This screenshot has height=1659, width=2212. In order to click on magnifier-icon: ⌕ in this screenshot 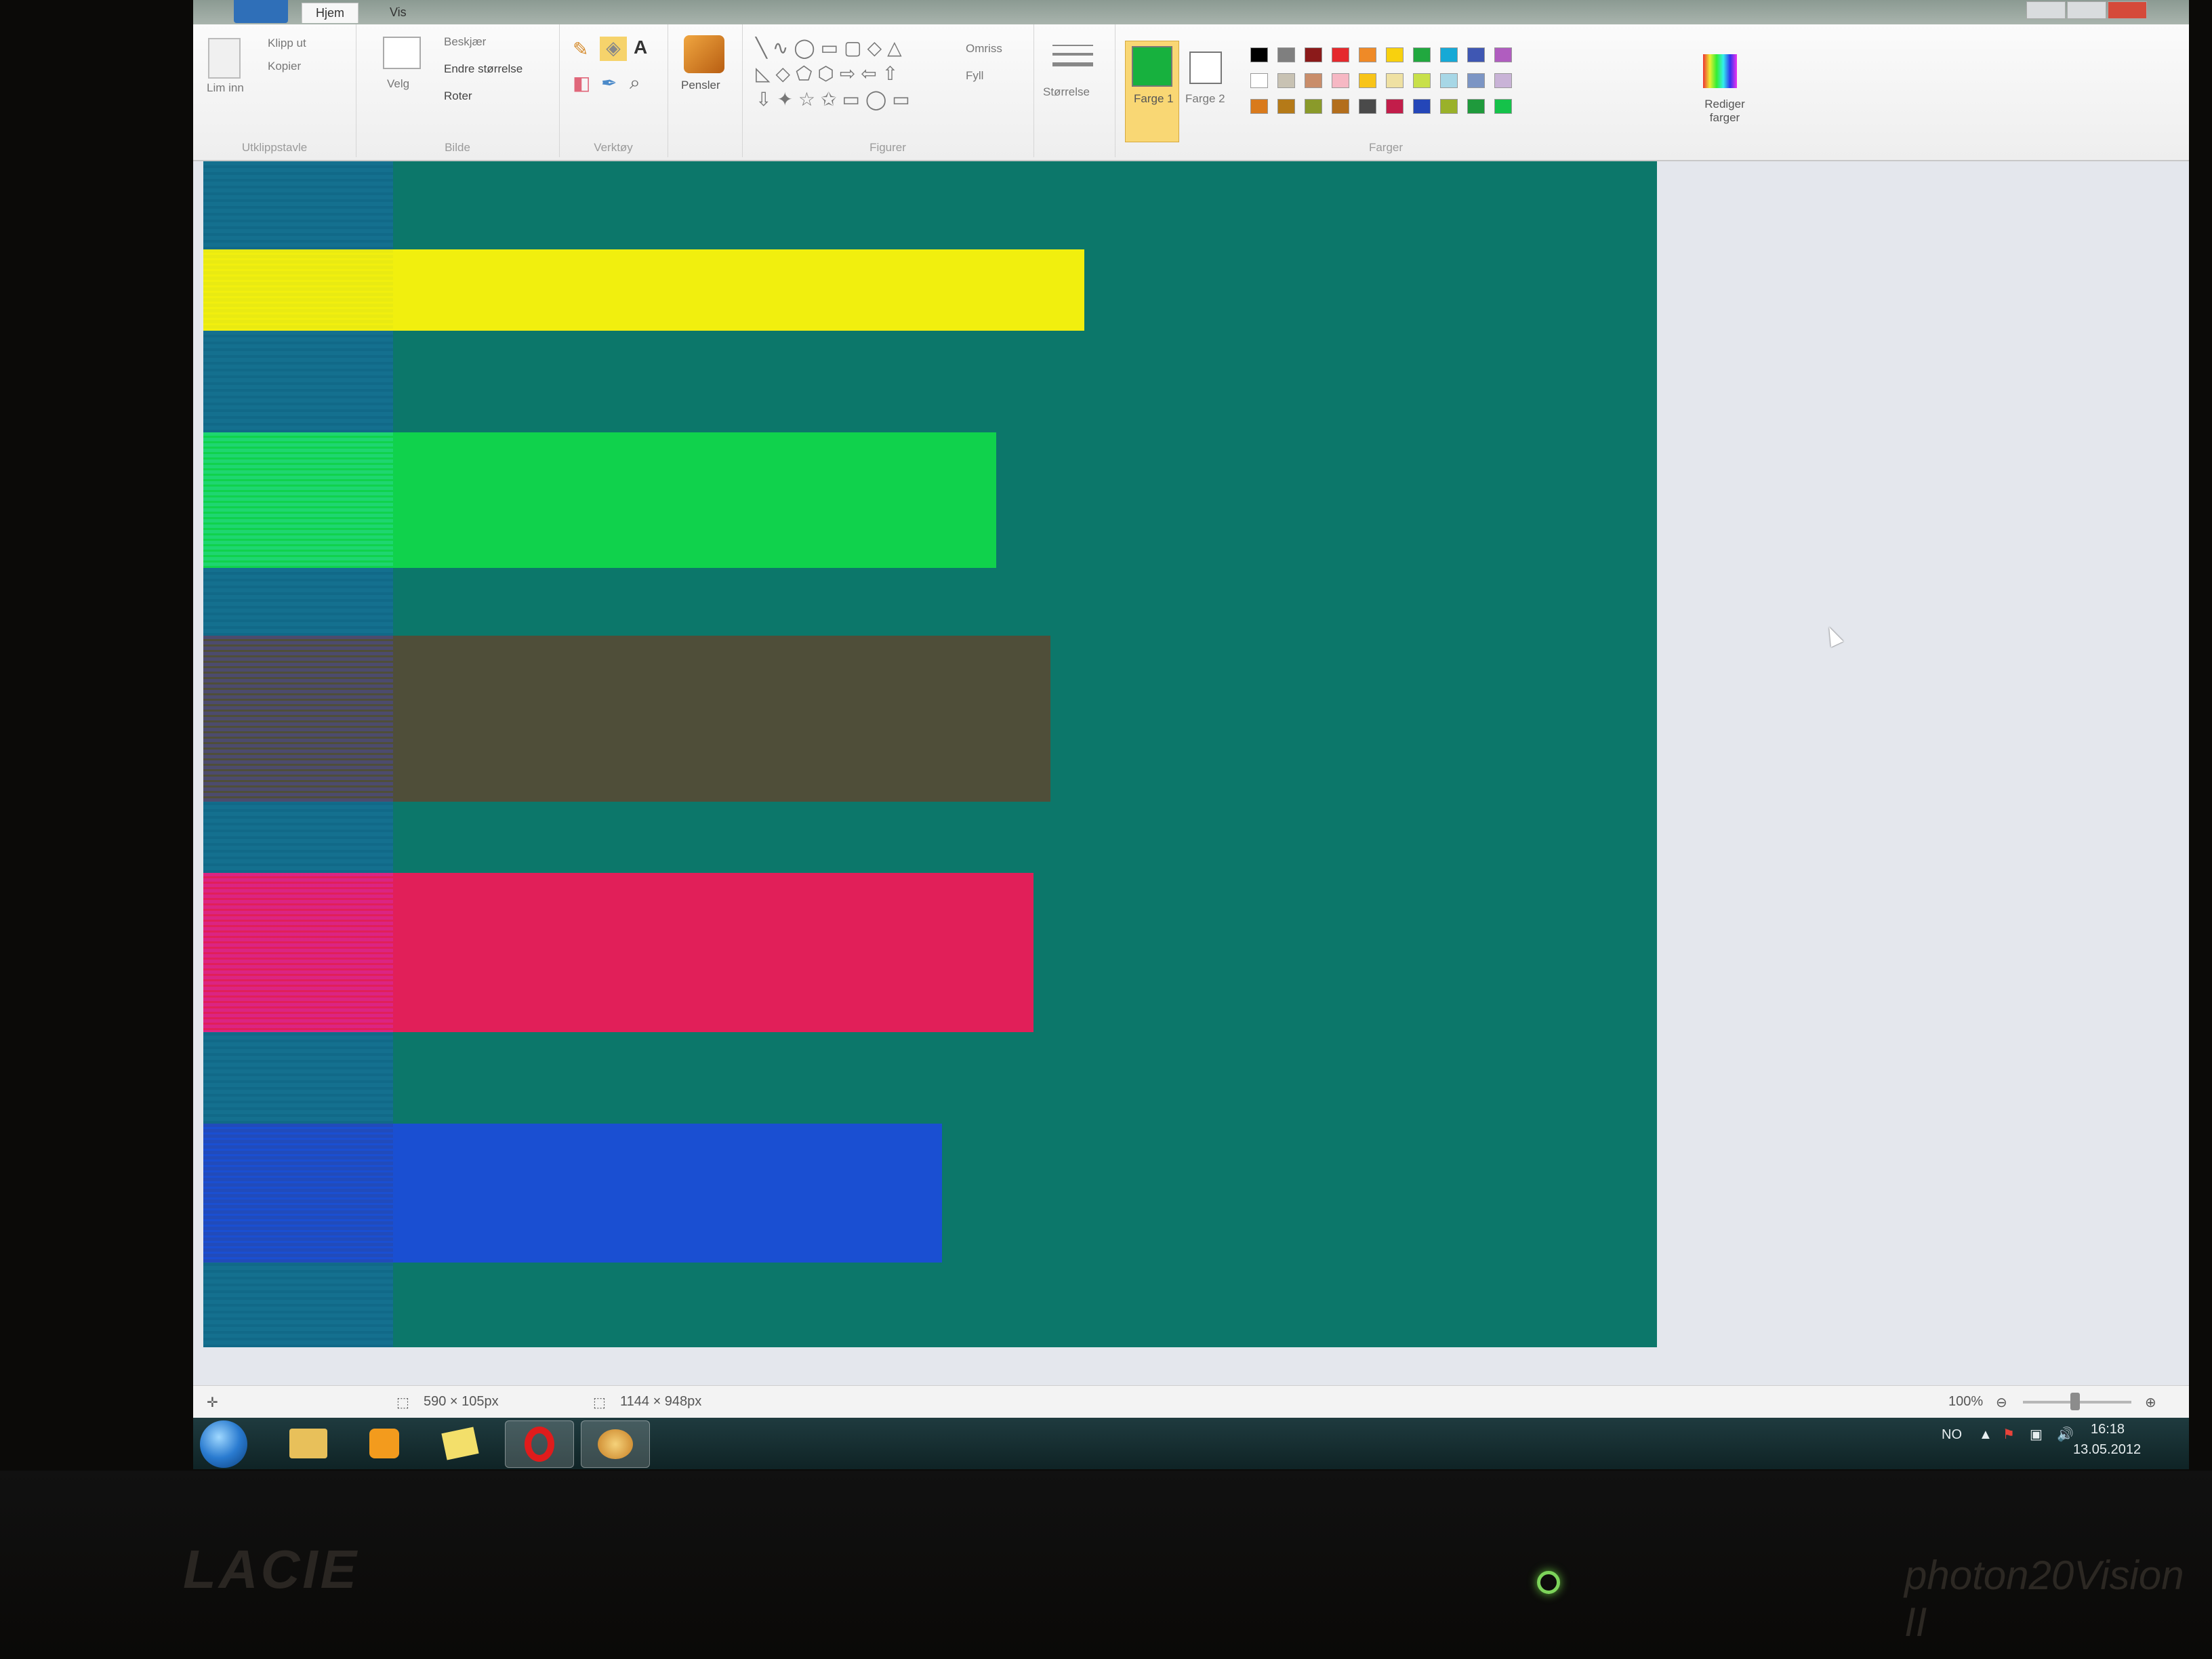, I will do `click(635, 83)`.